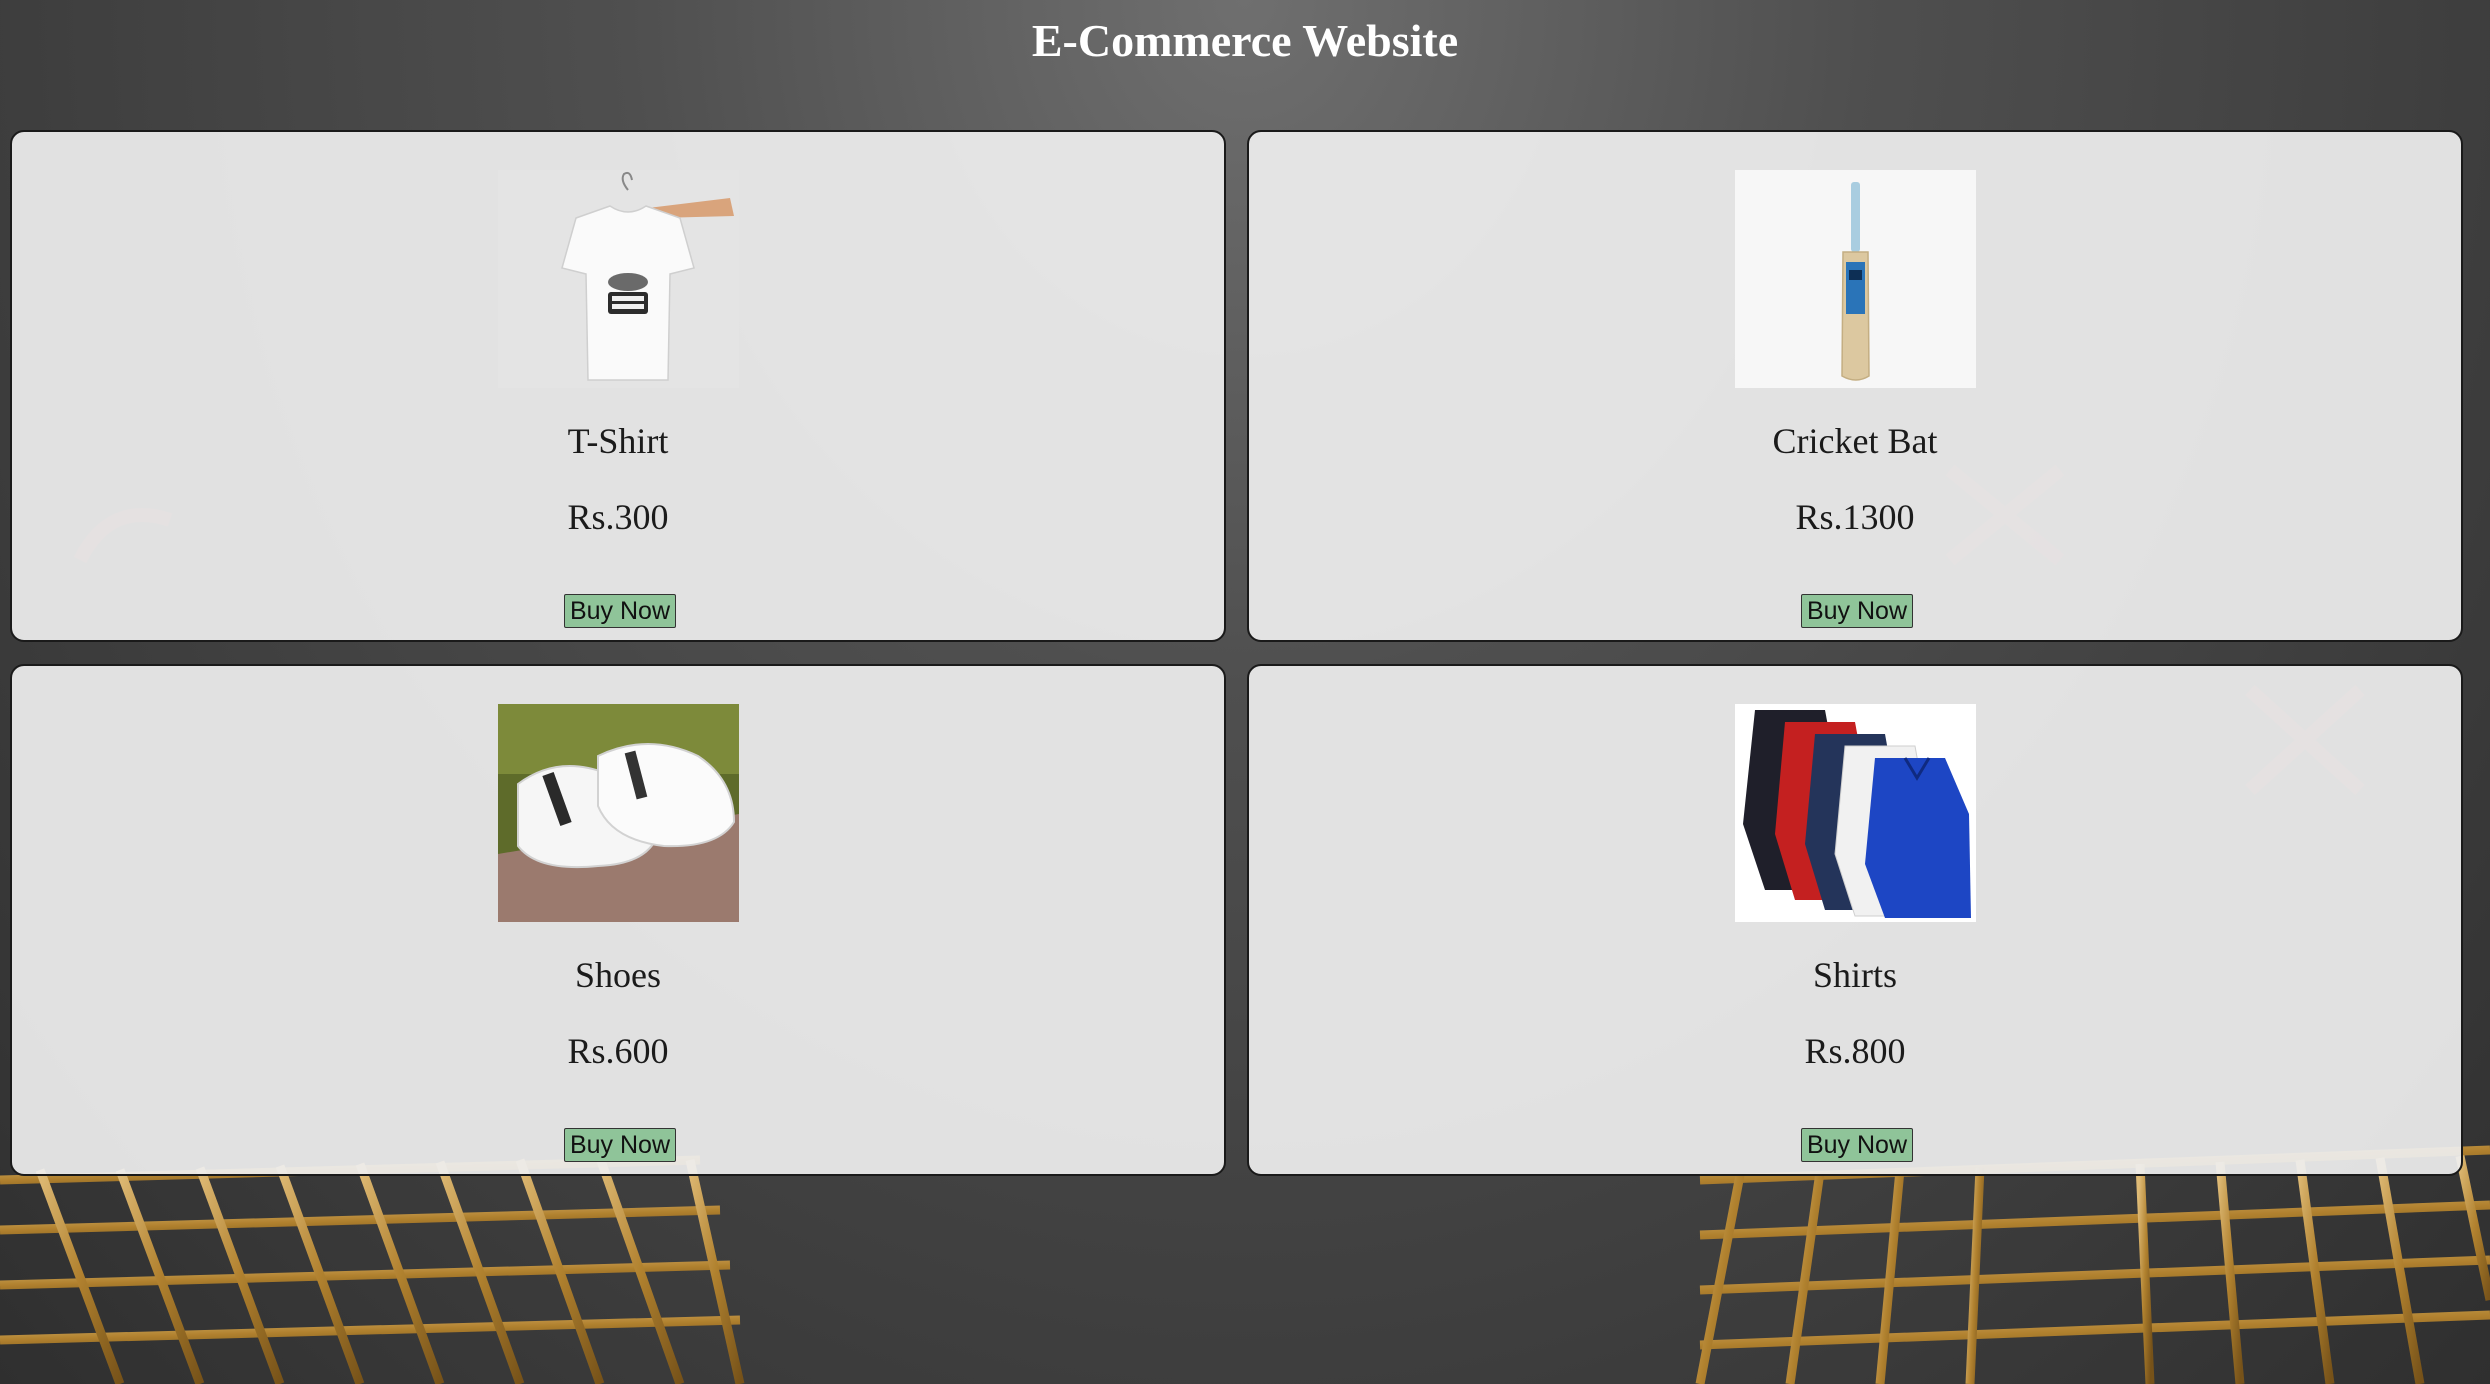 Image resolution: width=2490 pixels, height=1384 pixels. I want to click on page-title: E-Commerce Website, so click(1245, 40).